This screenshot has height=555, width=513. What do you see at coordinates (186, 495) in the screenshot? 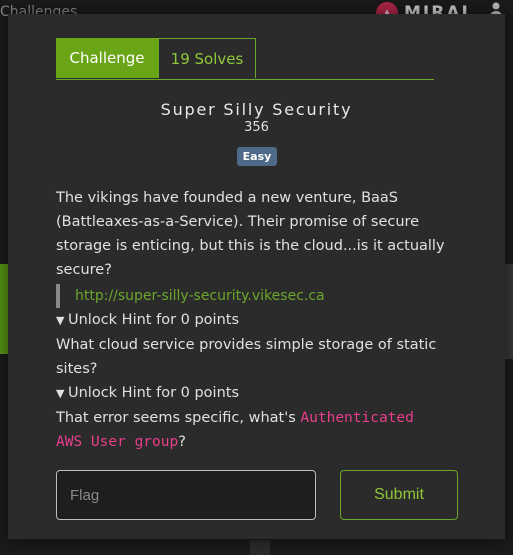
I see `flag-input` at bounding box center [186, 495].